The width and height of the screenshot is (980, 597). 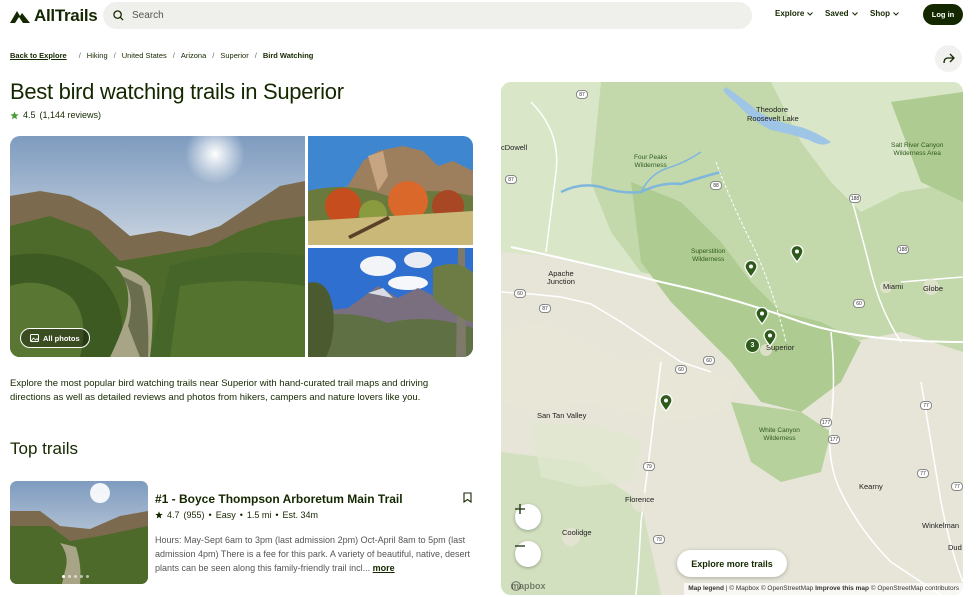 I want to click on alltrails-logo: AllTrails, so click(x=54, y=16).